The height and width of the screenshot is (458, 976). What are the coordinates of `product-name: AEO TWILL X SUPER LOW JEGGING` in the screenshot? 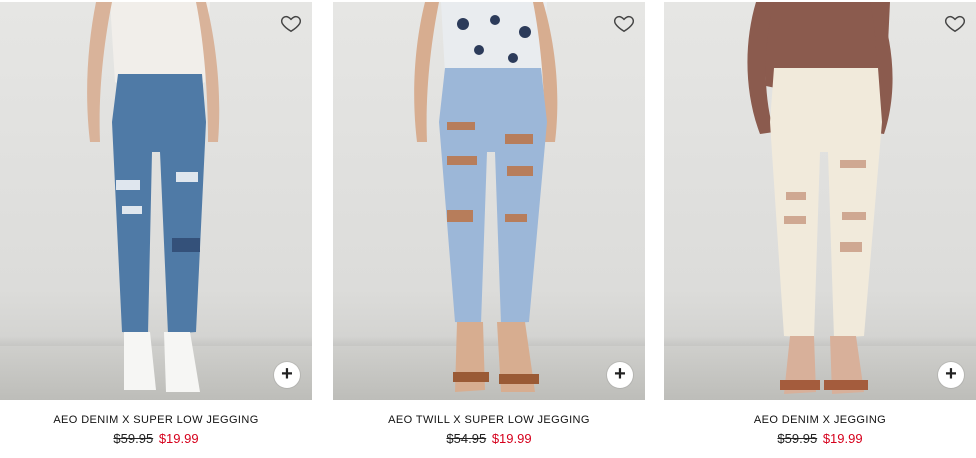 It's located at (489, 420).